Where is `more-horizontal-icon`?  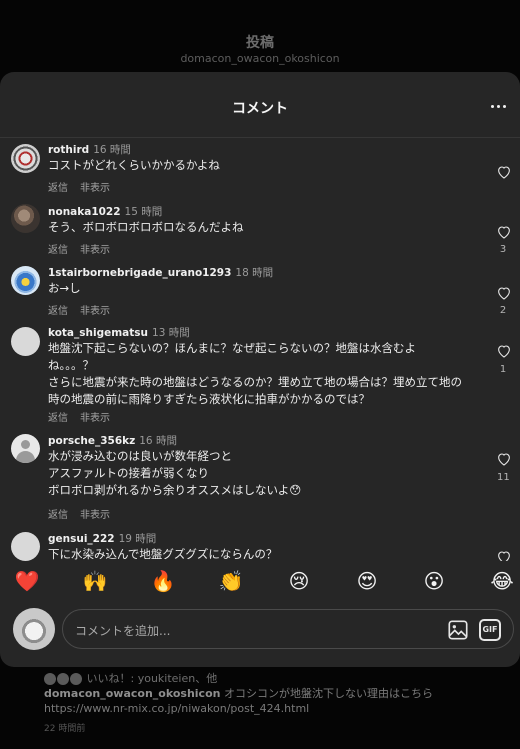
more-horizontal-icon is located at coordinates (498, 106).